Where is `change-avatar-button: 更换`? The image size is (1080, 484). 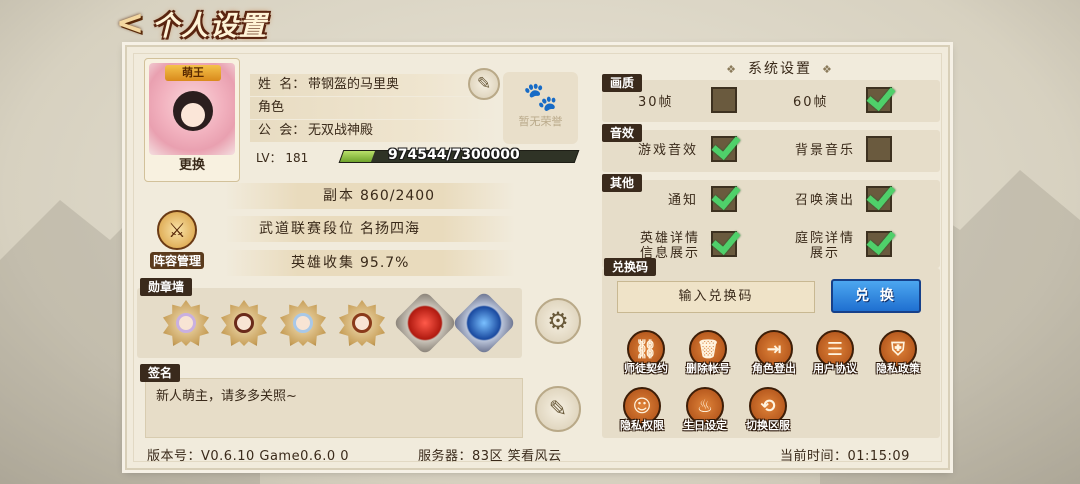
change-avatar-button: 更换 is located at coordinates (192, 163).